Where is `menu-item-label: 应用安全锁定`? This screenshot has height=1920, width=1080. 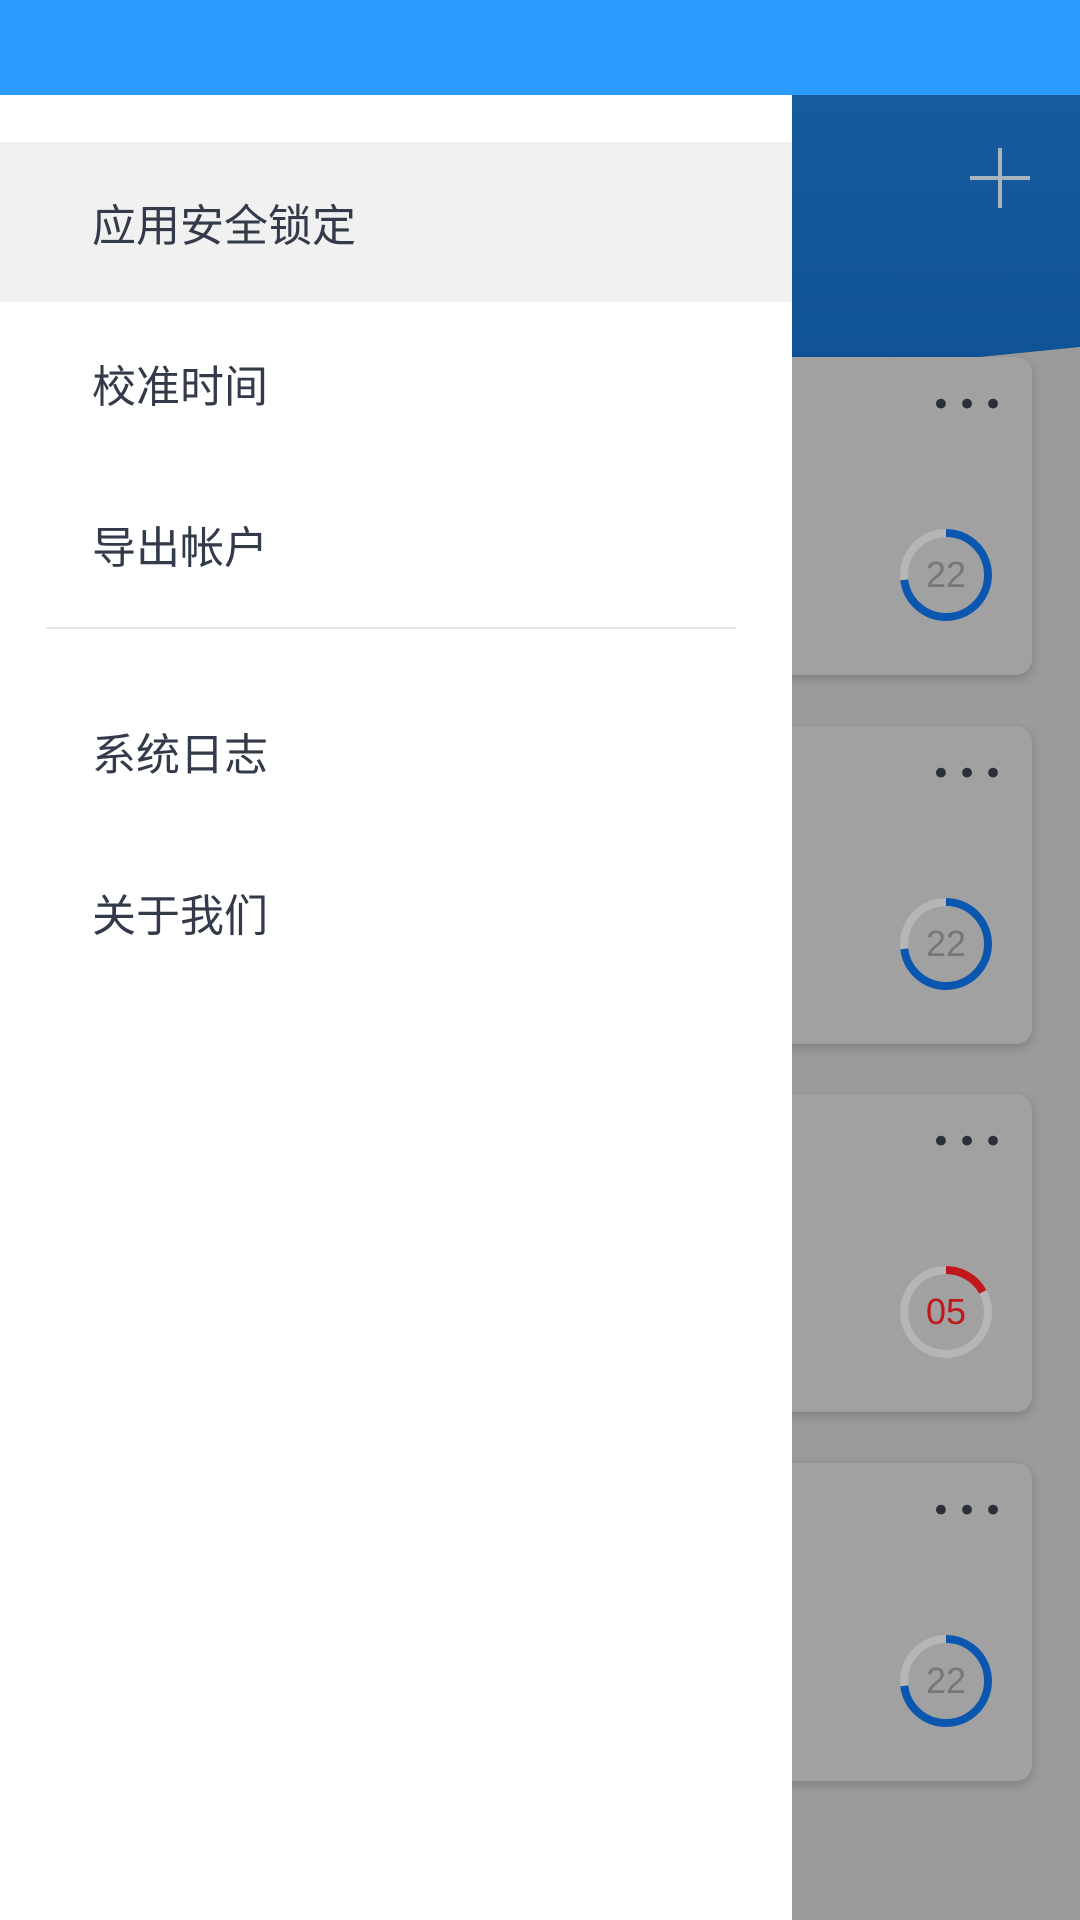 menu-item-label: 应用安全锁定 is located at coordinates (224, 226).